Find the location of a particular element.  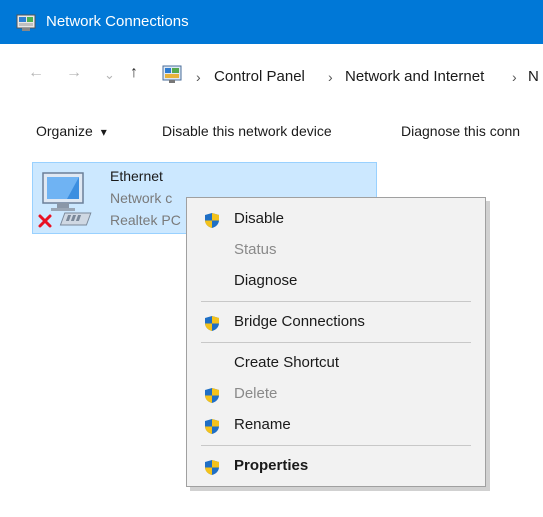

menu-item-label: Delete is located at coordinates (256, 393).